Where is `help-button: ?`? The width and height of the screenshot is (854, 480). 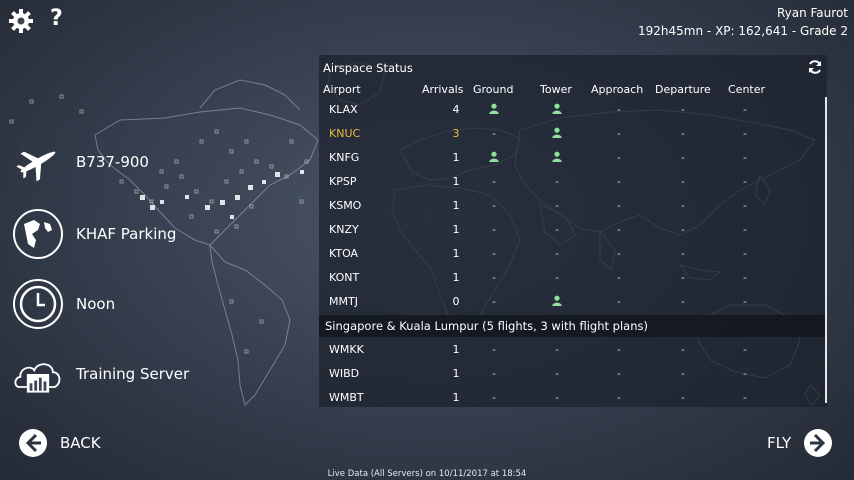 help-button: ? is located at coordinates (56, 18).